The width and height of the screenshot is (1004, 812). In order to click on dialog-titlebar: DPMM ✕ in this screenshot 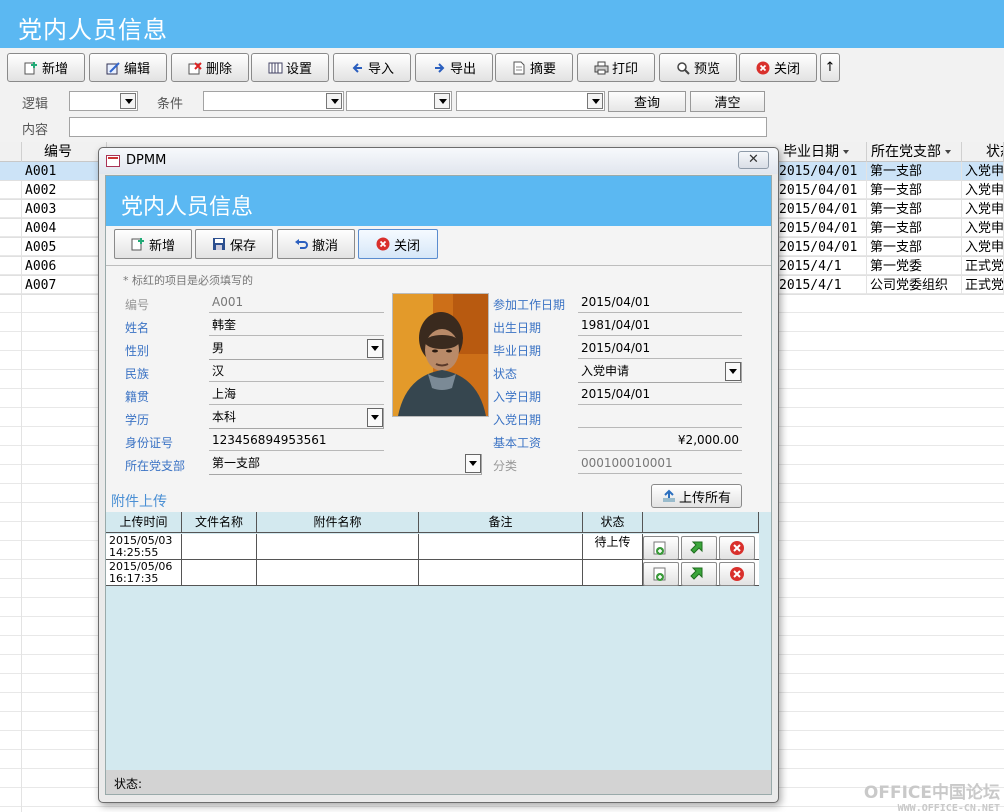, I will do `click(438, 161)`.